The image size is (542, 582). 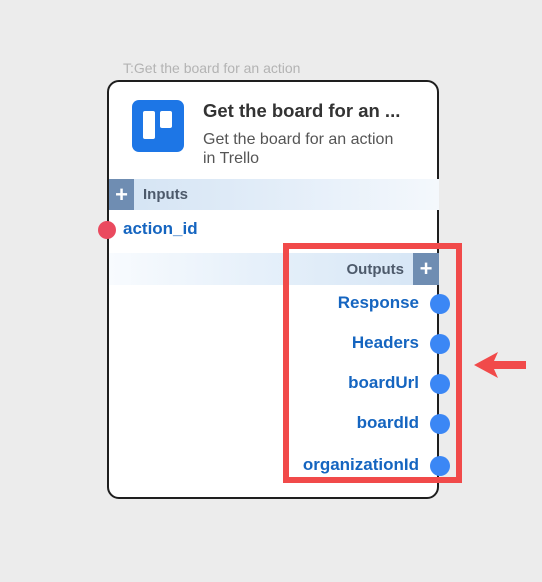 I want to click on node-caption: T:Get the board for an action, so click(x=212, y=68).